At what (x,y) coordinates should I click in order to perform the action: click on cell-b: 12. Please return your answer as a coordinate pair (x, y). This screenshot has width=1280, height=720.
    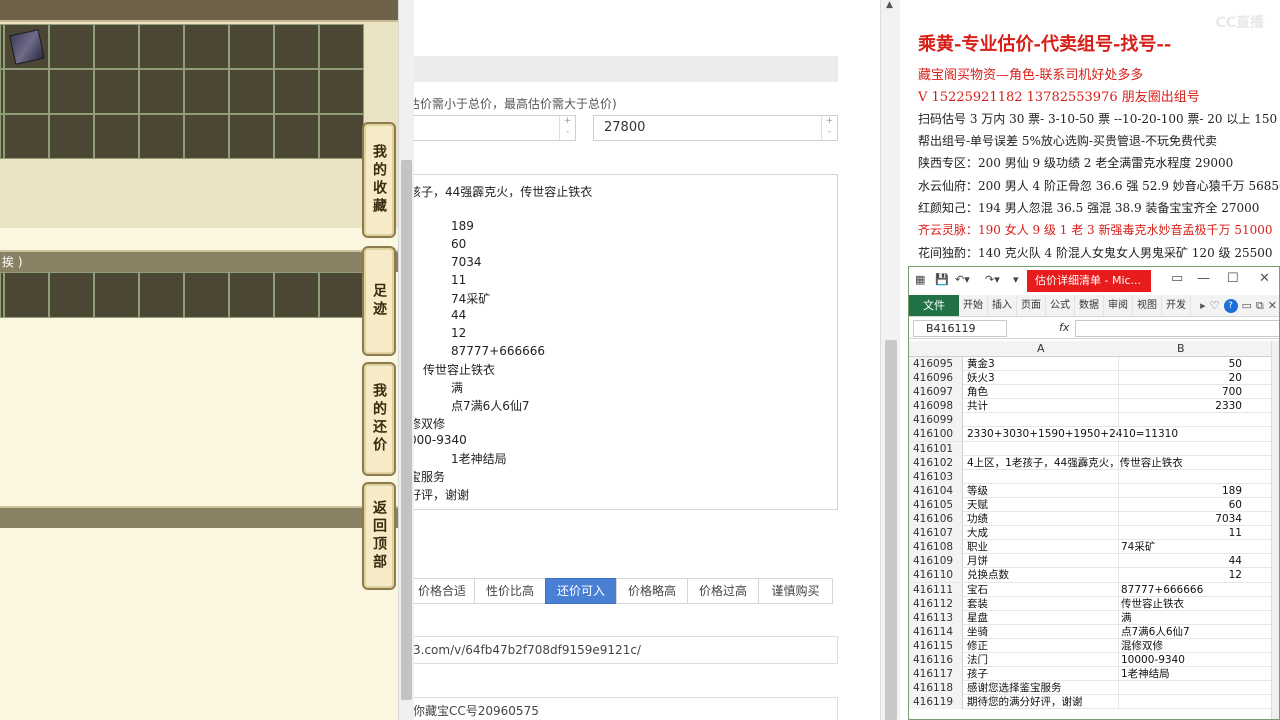
    Looking at the image, I should click on (1181, 575).